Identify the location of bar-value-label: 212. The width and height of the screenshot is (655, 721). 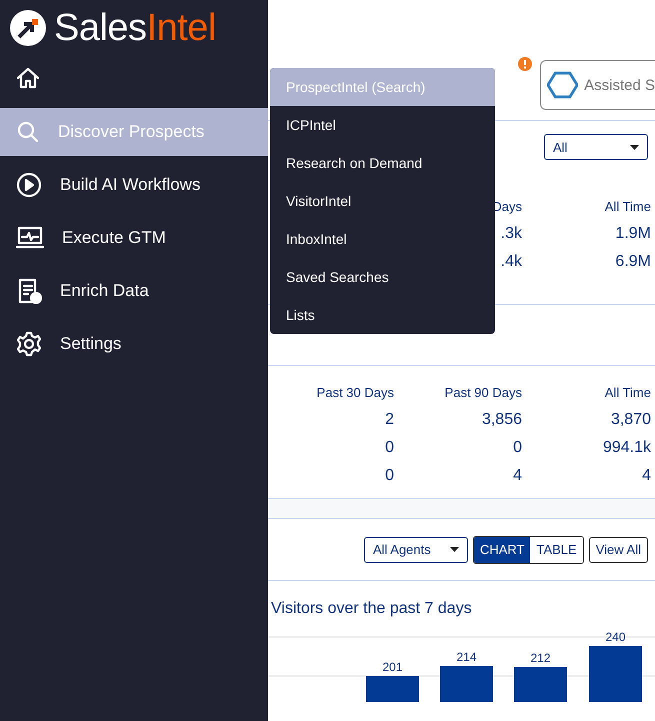
(540, 658).